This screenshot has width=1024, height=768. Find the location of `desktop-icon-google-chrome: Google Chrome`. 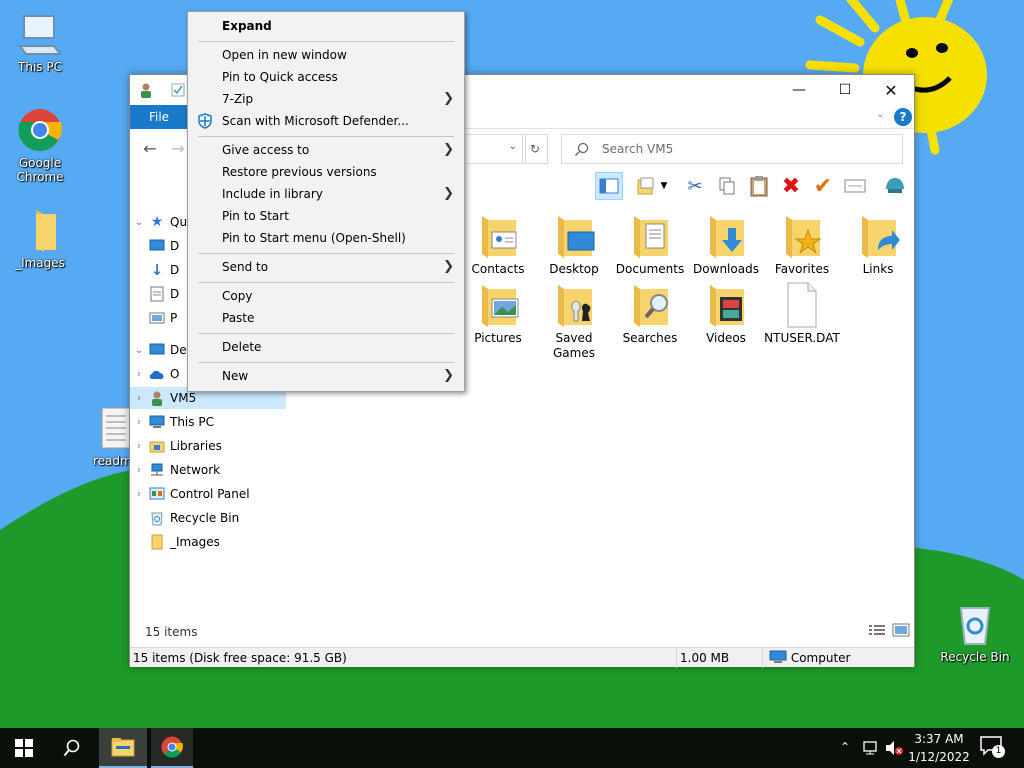

desktop-icon-google-chrome: Google Chrome is located at coordinates (40, 145).